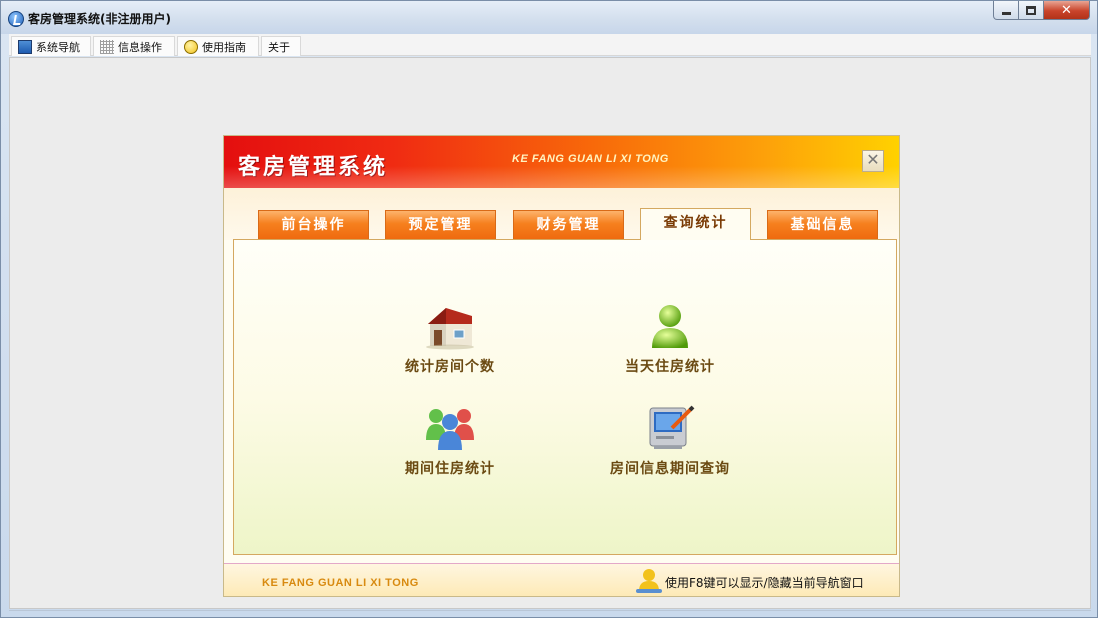 Image resolution: width=1098 pixels, height=618 pixels. I want to click on dialog-header: 客房管理系统 KE FANG GUAN LI XI TONG ✕, so click(561, 162).